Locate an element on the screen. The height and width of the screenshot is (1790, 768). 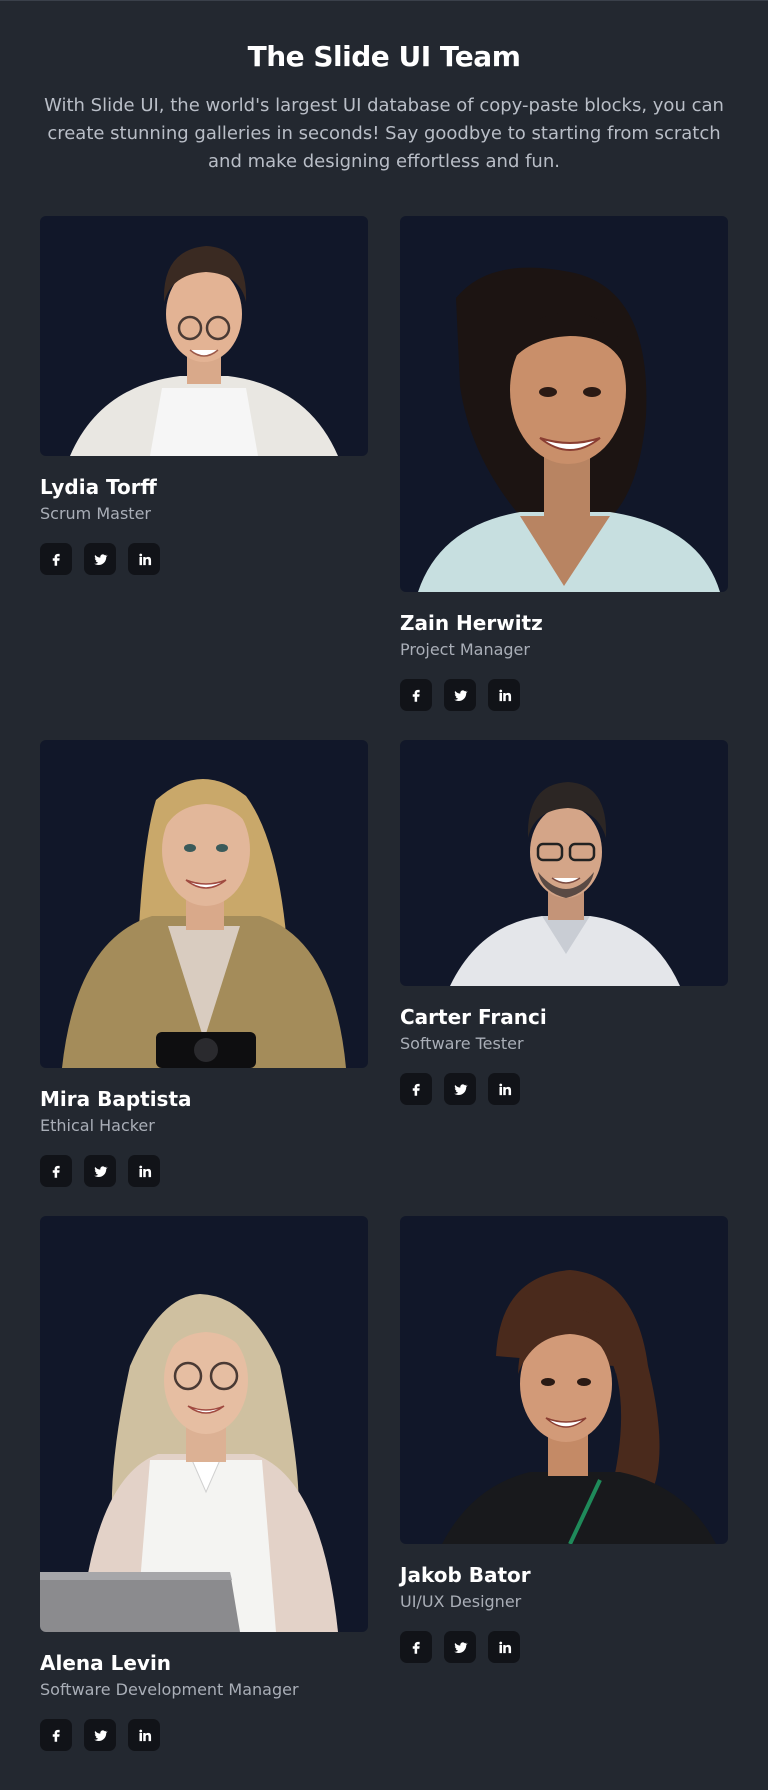
team-member-card: Carter Franci Software Tester is located at coordinates (564, 922).